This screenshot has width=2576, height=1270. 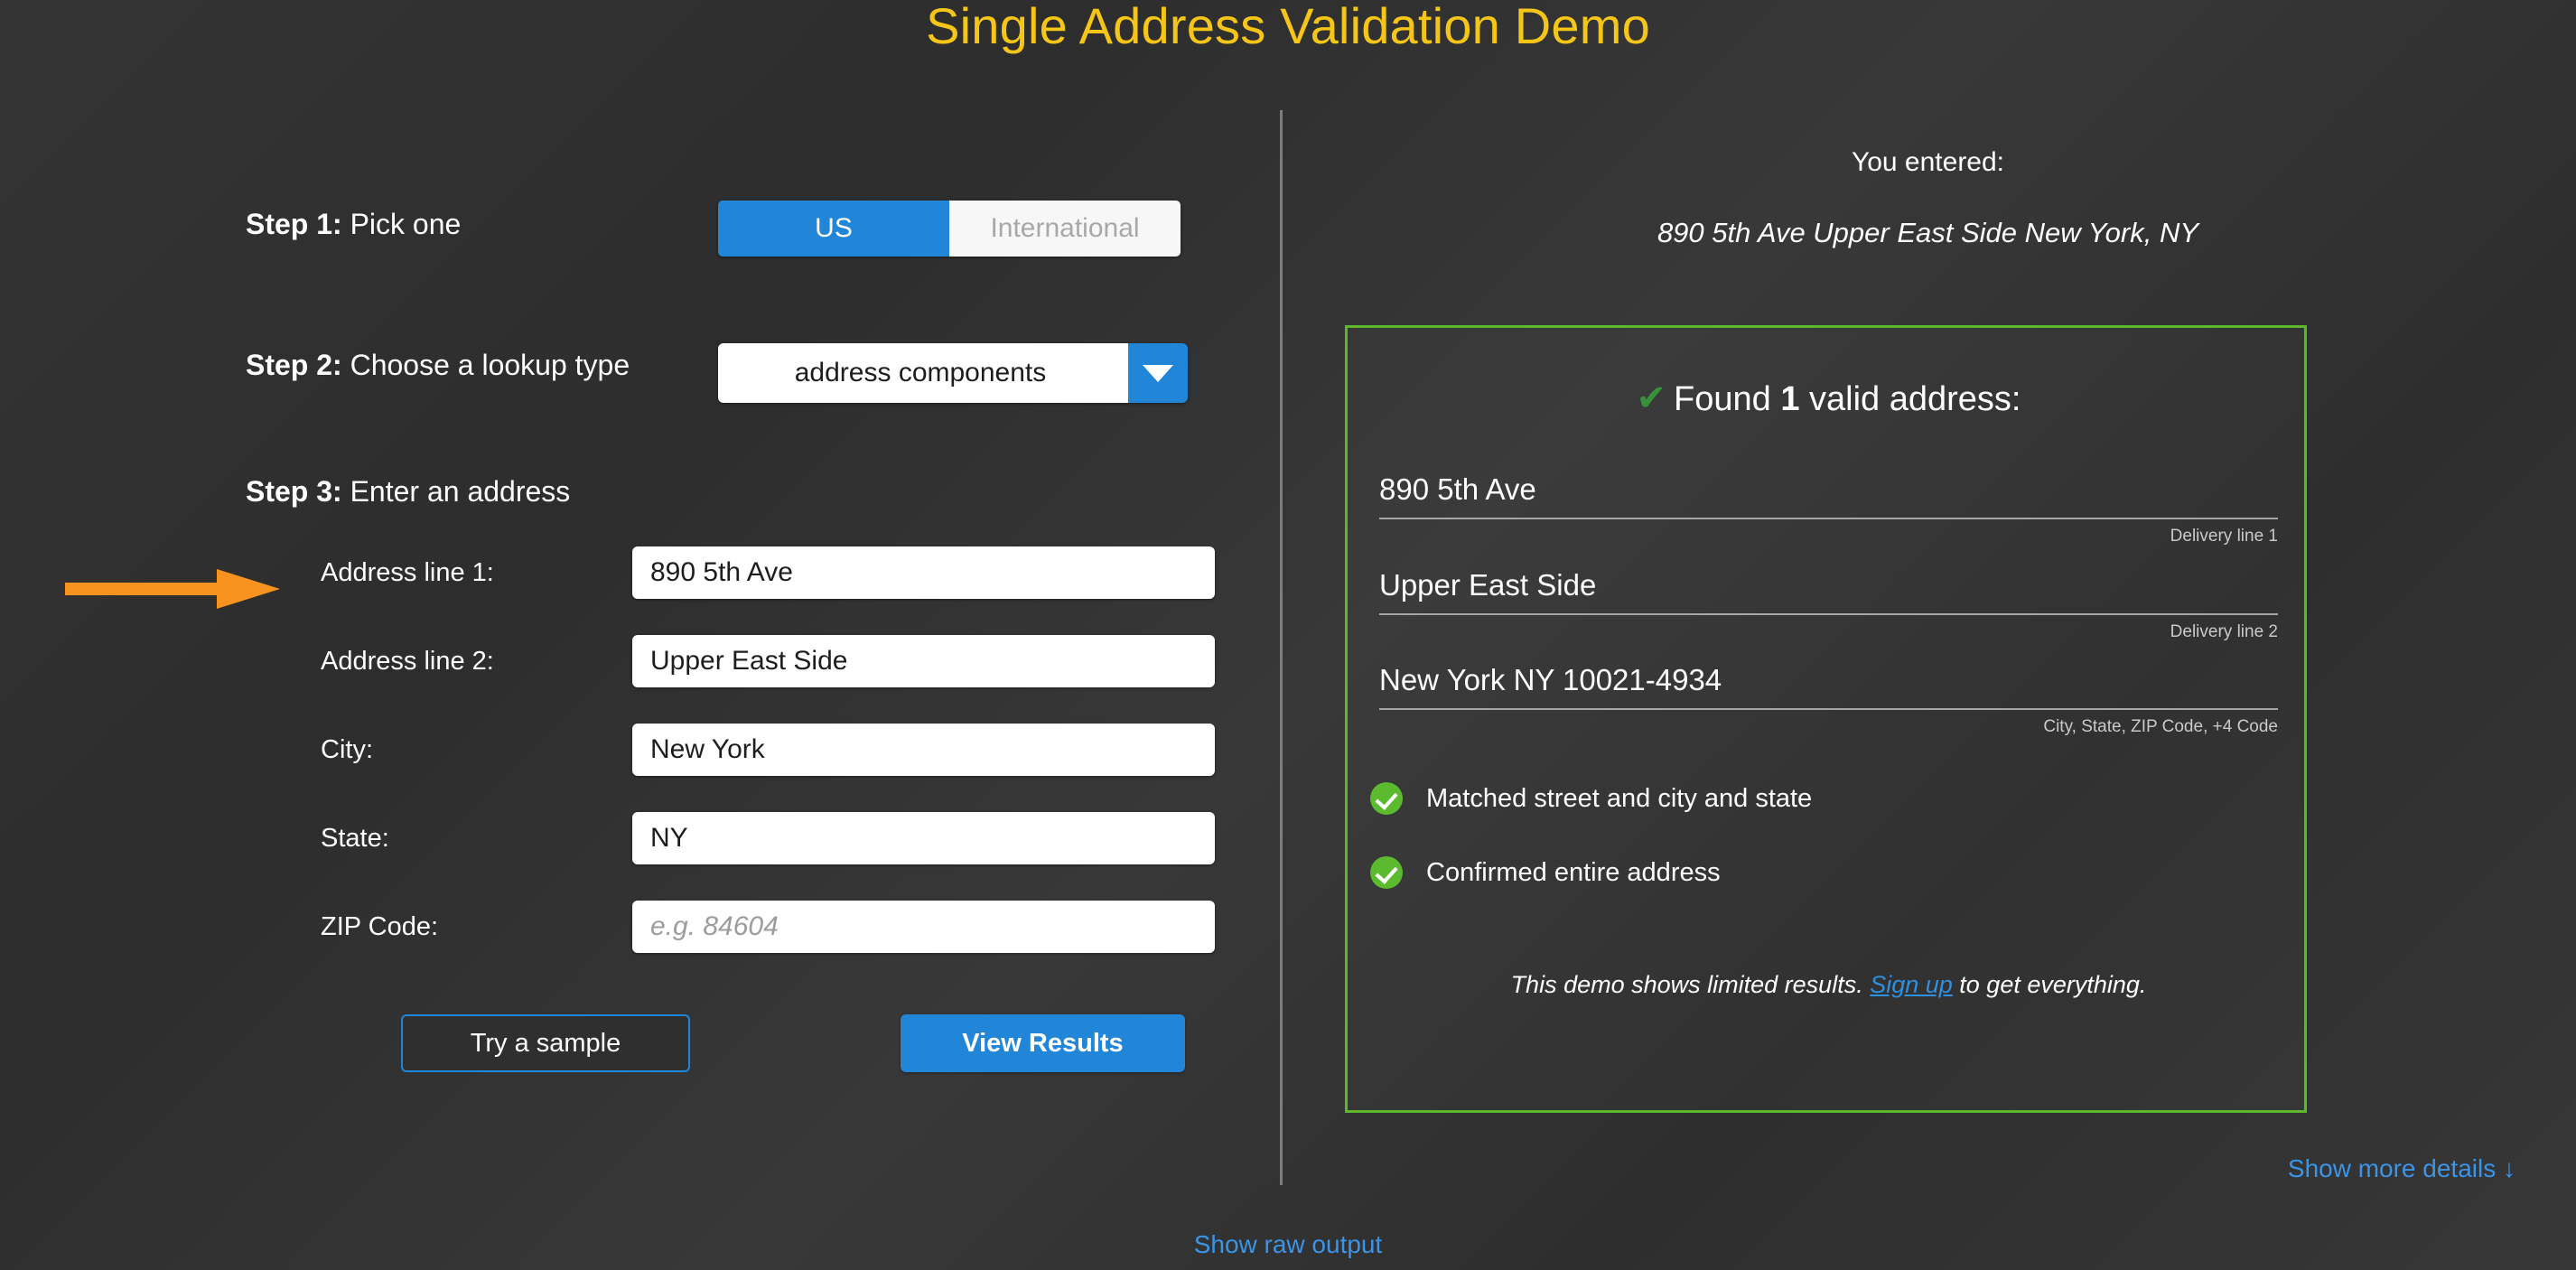 What do you see at coordinates (1620, 798) in the screenshot?
I see `status-text: Matched street and city and state` at bounding box center [1620, 798].